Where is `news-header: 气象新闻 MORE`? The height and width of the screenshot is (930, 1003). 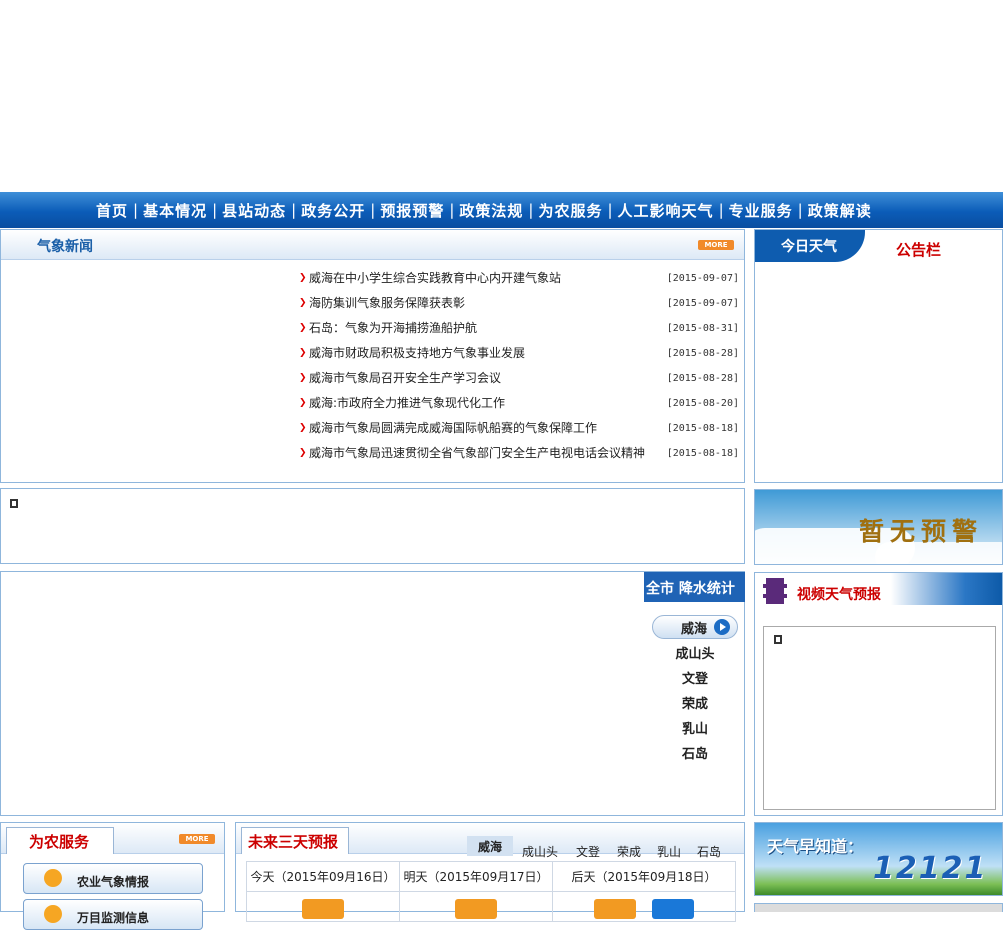
news-header: 气象新闻 MORE is located at coordinates (372, 245).